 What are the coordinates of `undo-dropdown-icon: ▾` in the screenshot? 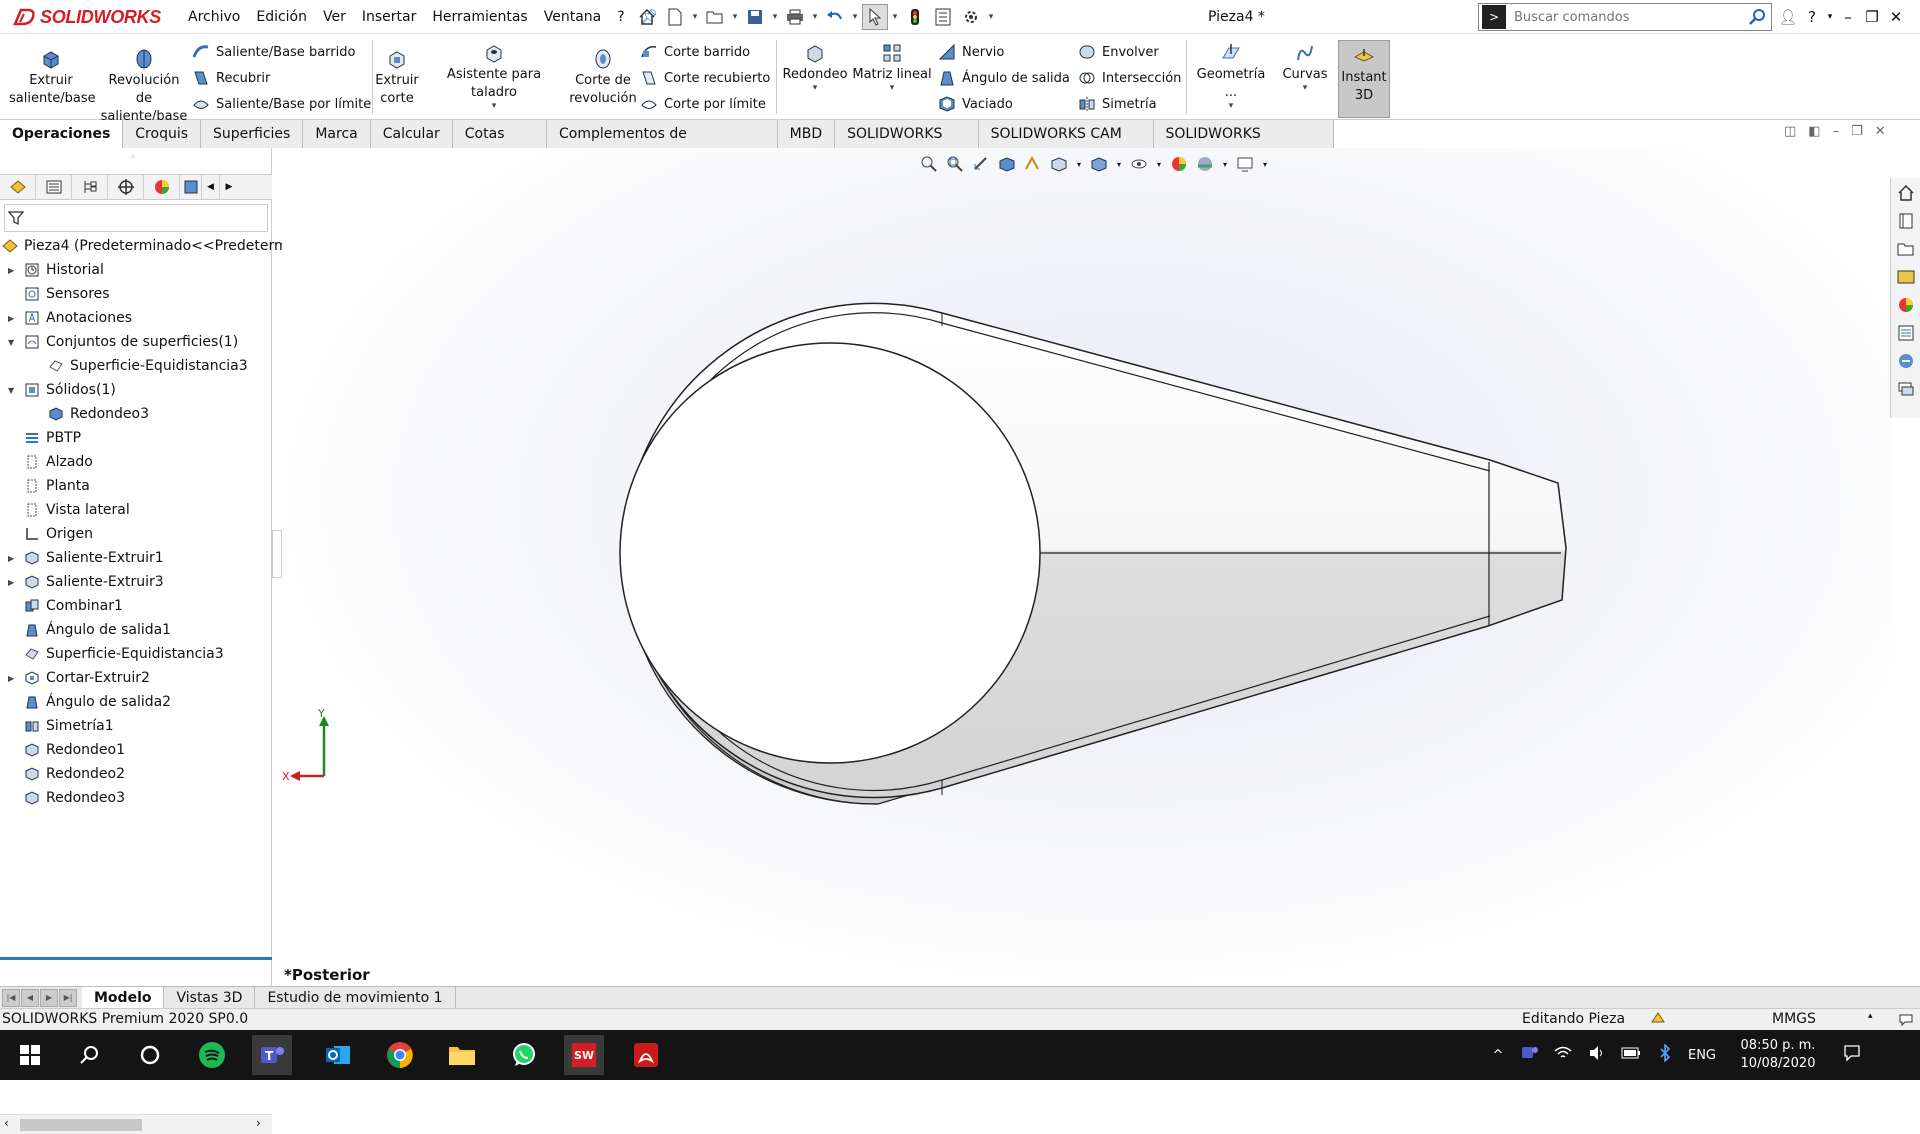 It's located at (855, 17).